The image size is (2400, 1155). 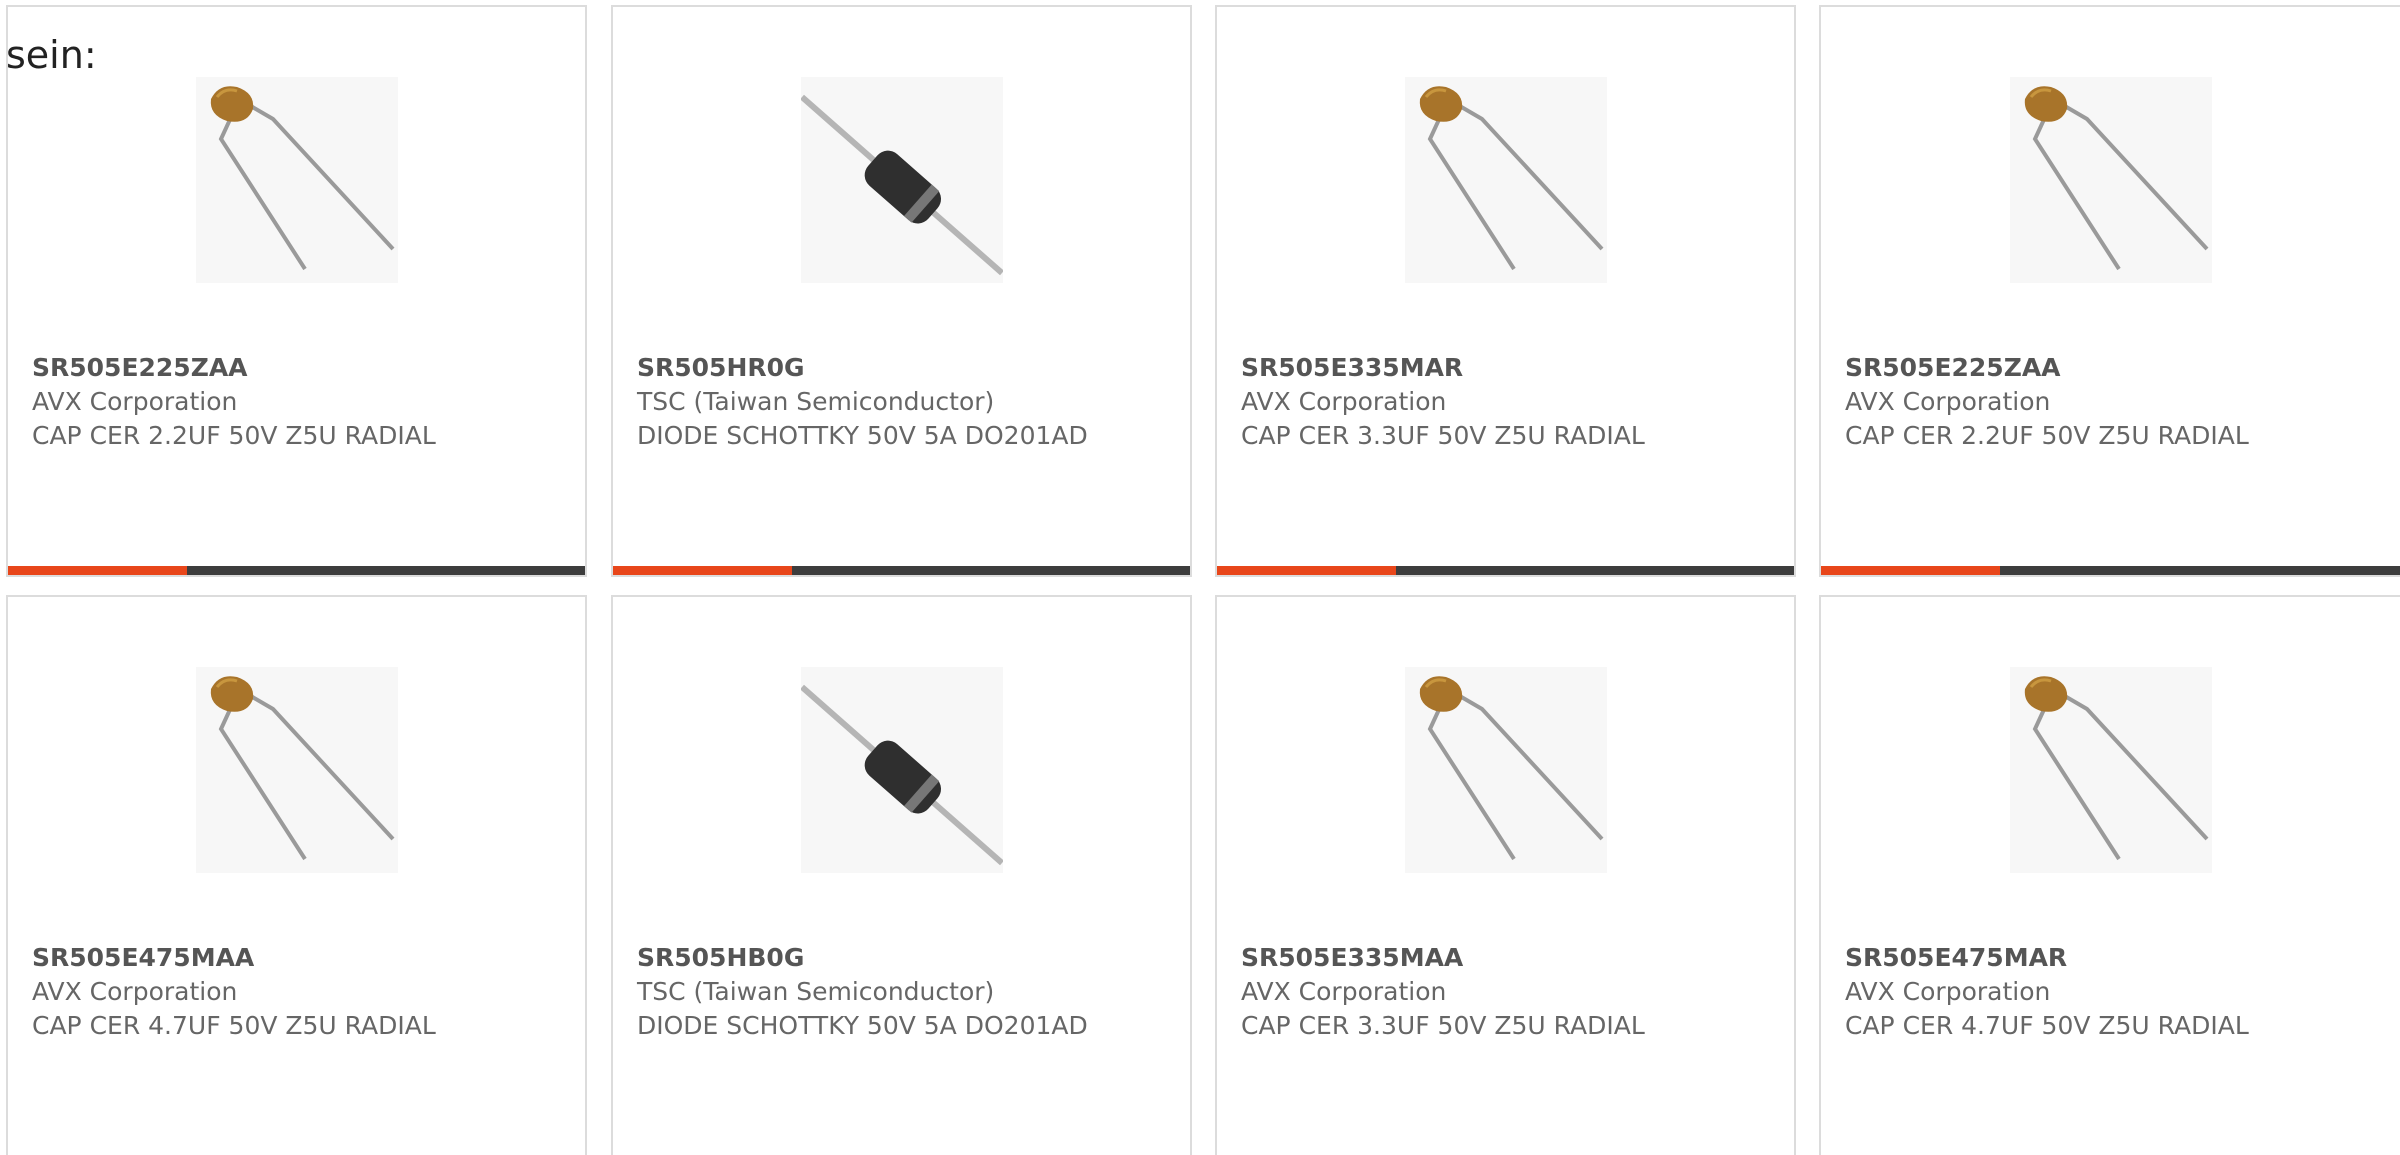 What do you see at coordinates (903, 958) in the screenshot?
I see `part-number: SR505HB0G` at bounding box center [903, 958].